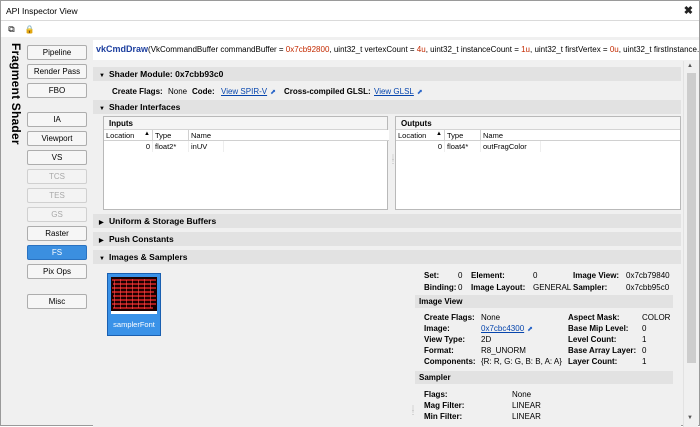 The width and height of the screenshot is (700, 427). I want to click on column-header-label: Location, so click(412, 135).